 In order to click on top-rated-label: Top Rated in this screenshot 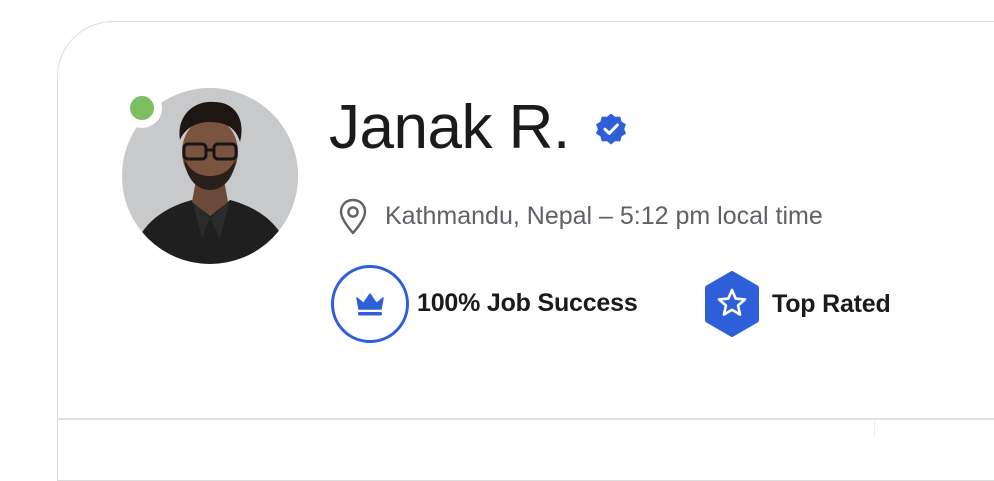, I will do `click(831, 304)`.